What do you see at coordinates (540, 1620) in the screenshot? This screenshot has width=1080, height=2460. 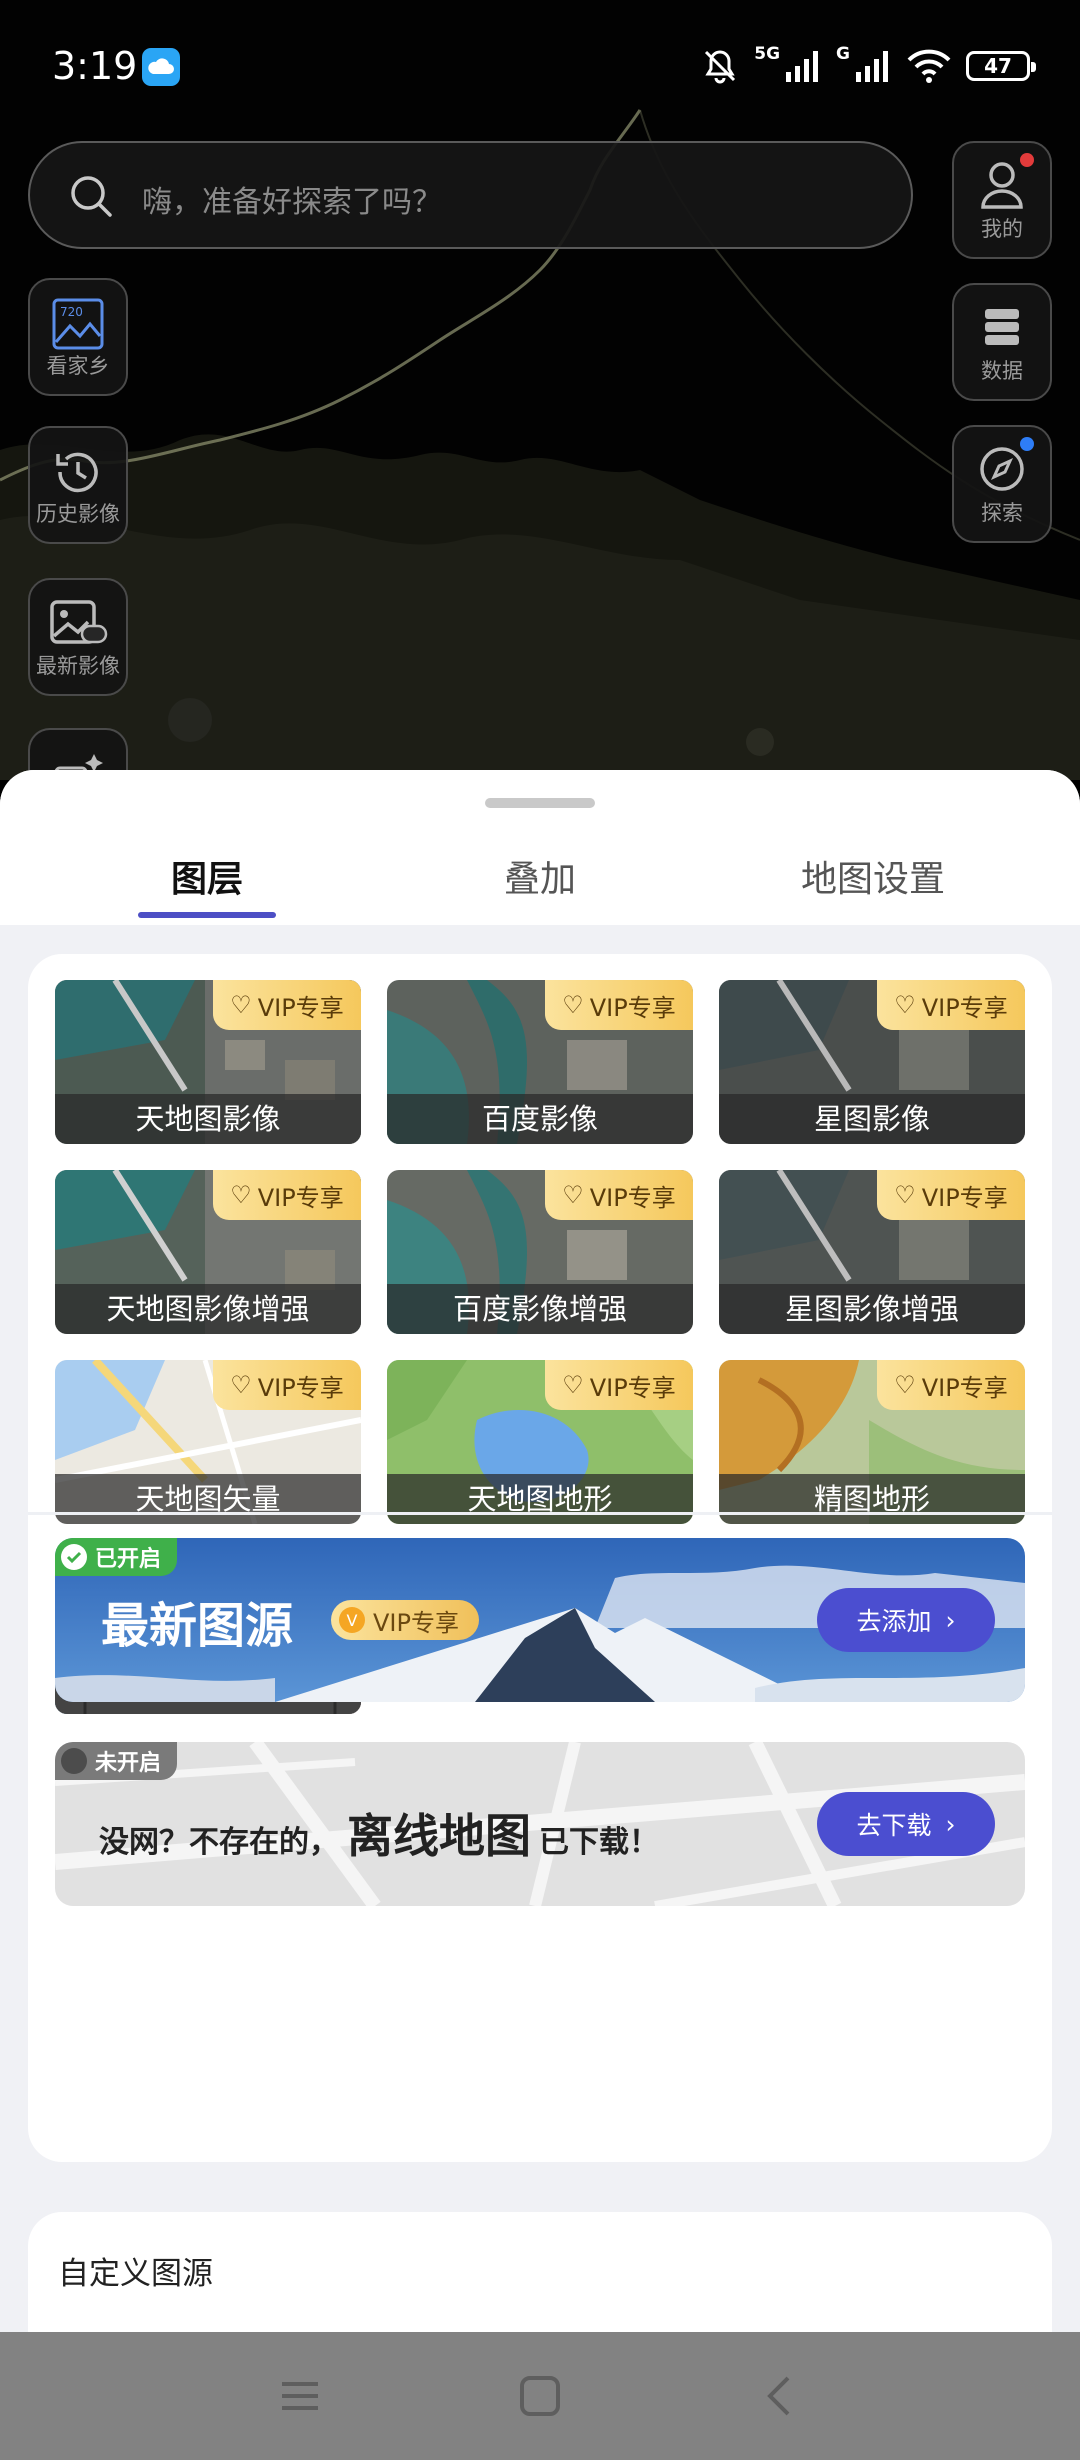 I see `latest-source-banner: 已开启 最新图源 V VIP专享 去添加 ›` at bounding box center [540, 1620].